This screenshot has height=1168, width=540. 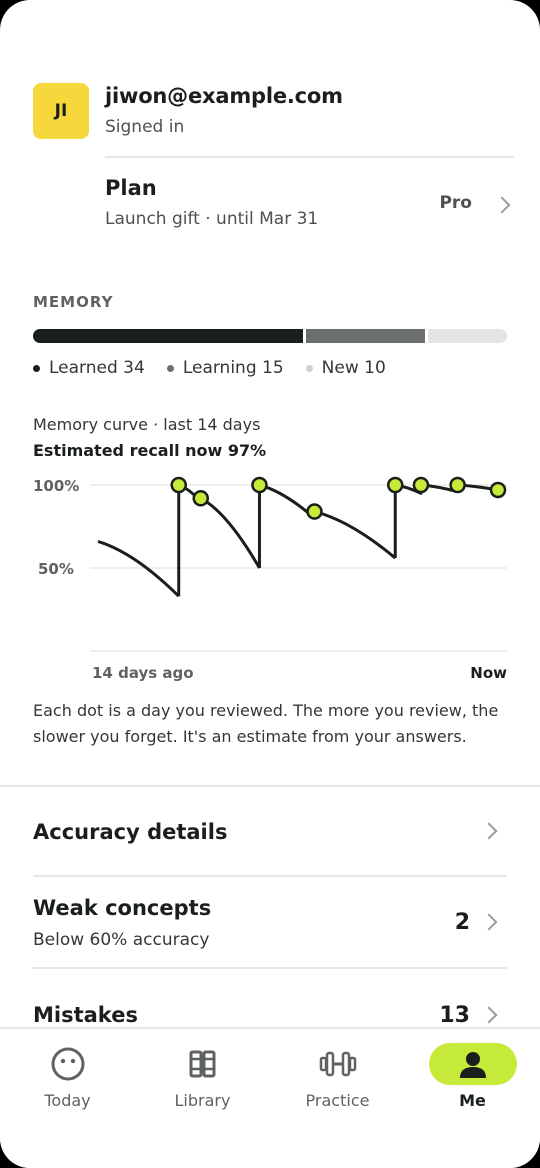 I want to click on memory-curve-title: Memory curve · last 14 days, so click(x=147, y=424).